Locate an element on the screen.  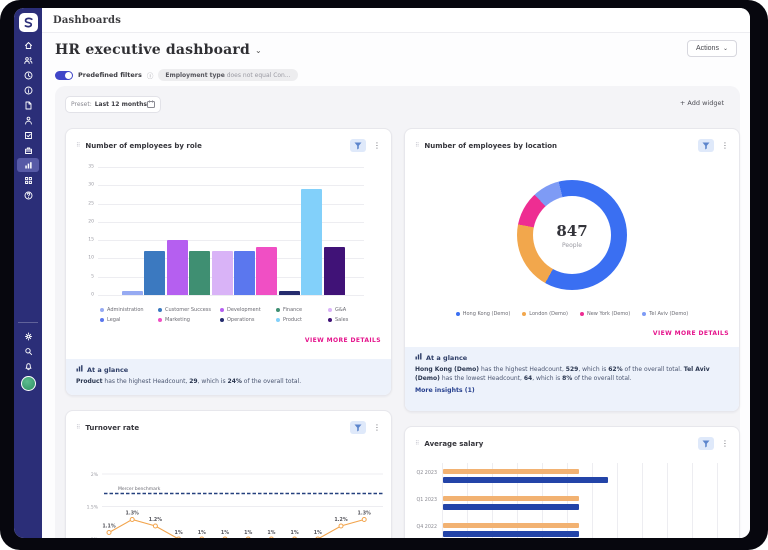
sidebar-item-search is located at coordinates (28, 351).